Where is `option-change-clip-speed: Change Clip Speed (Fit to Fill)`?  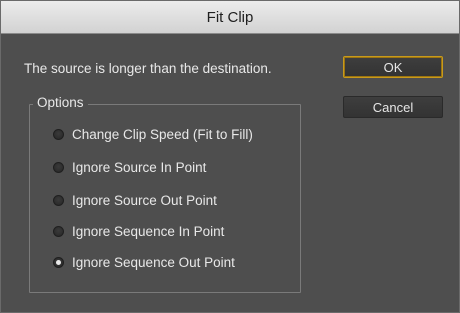 option-change-clip-speed: Change Clip Speed (Fit to Fill) is located at coordinates (153, 134).